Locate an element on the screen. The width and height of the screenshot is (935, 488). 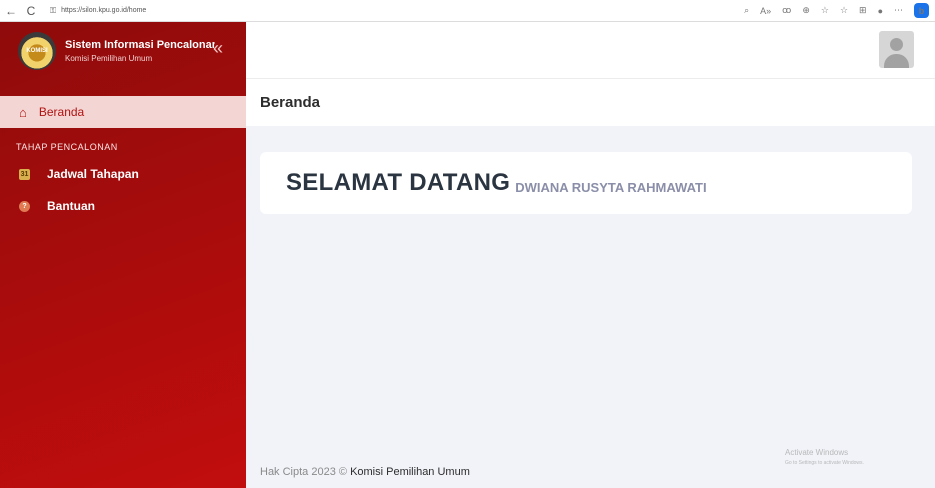
user-name: DWIANA RUSYTA RAHMAWATI is located at coordinates (611, 187).